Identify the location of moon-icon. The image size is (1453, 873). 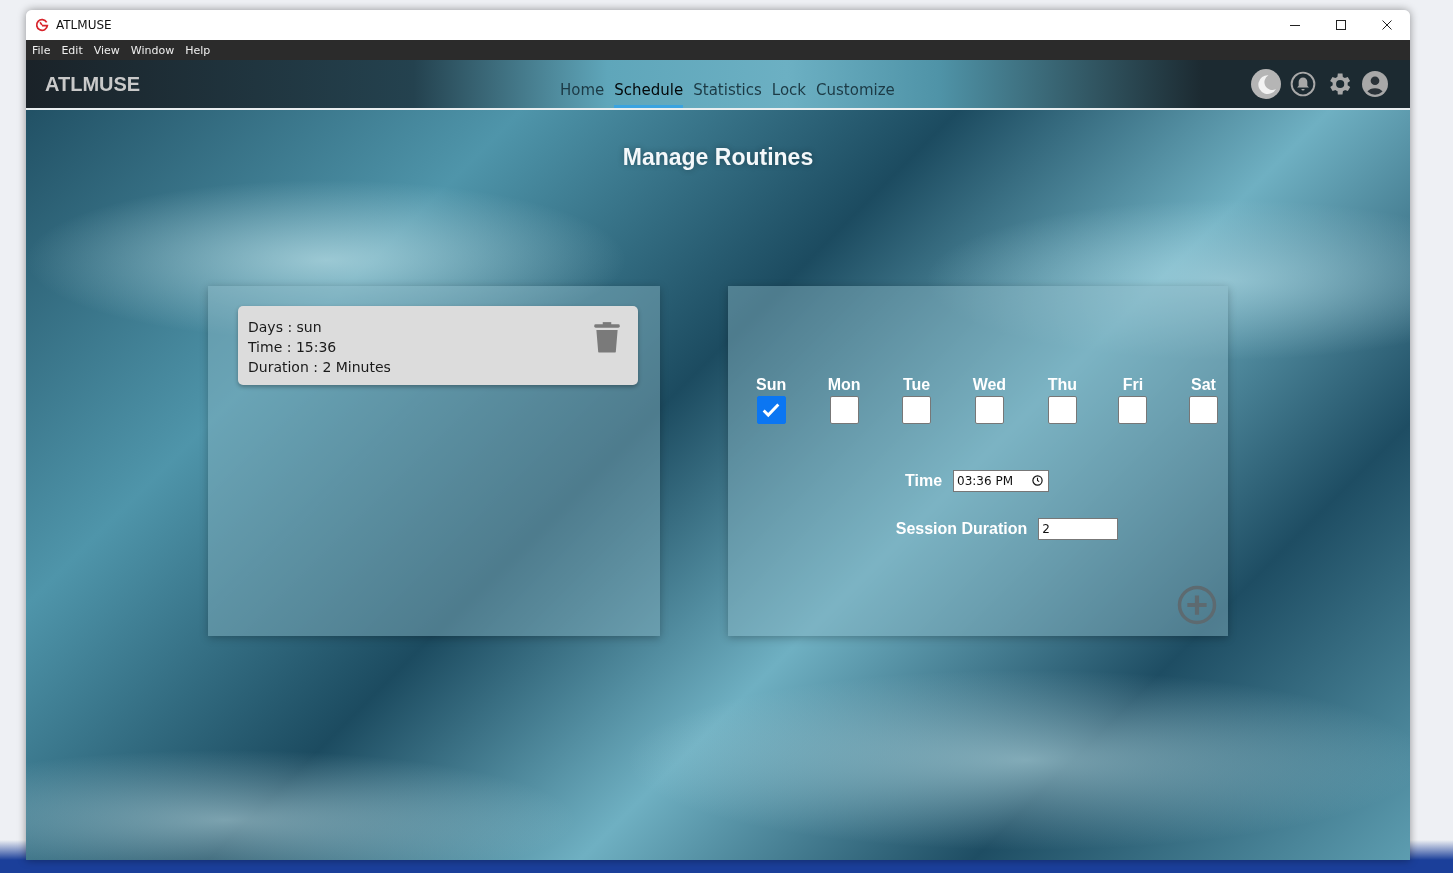
(1266, 84).